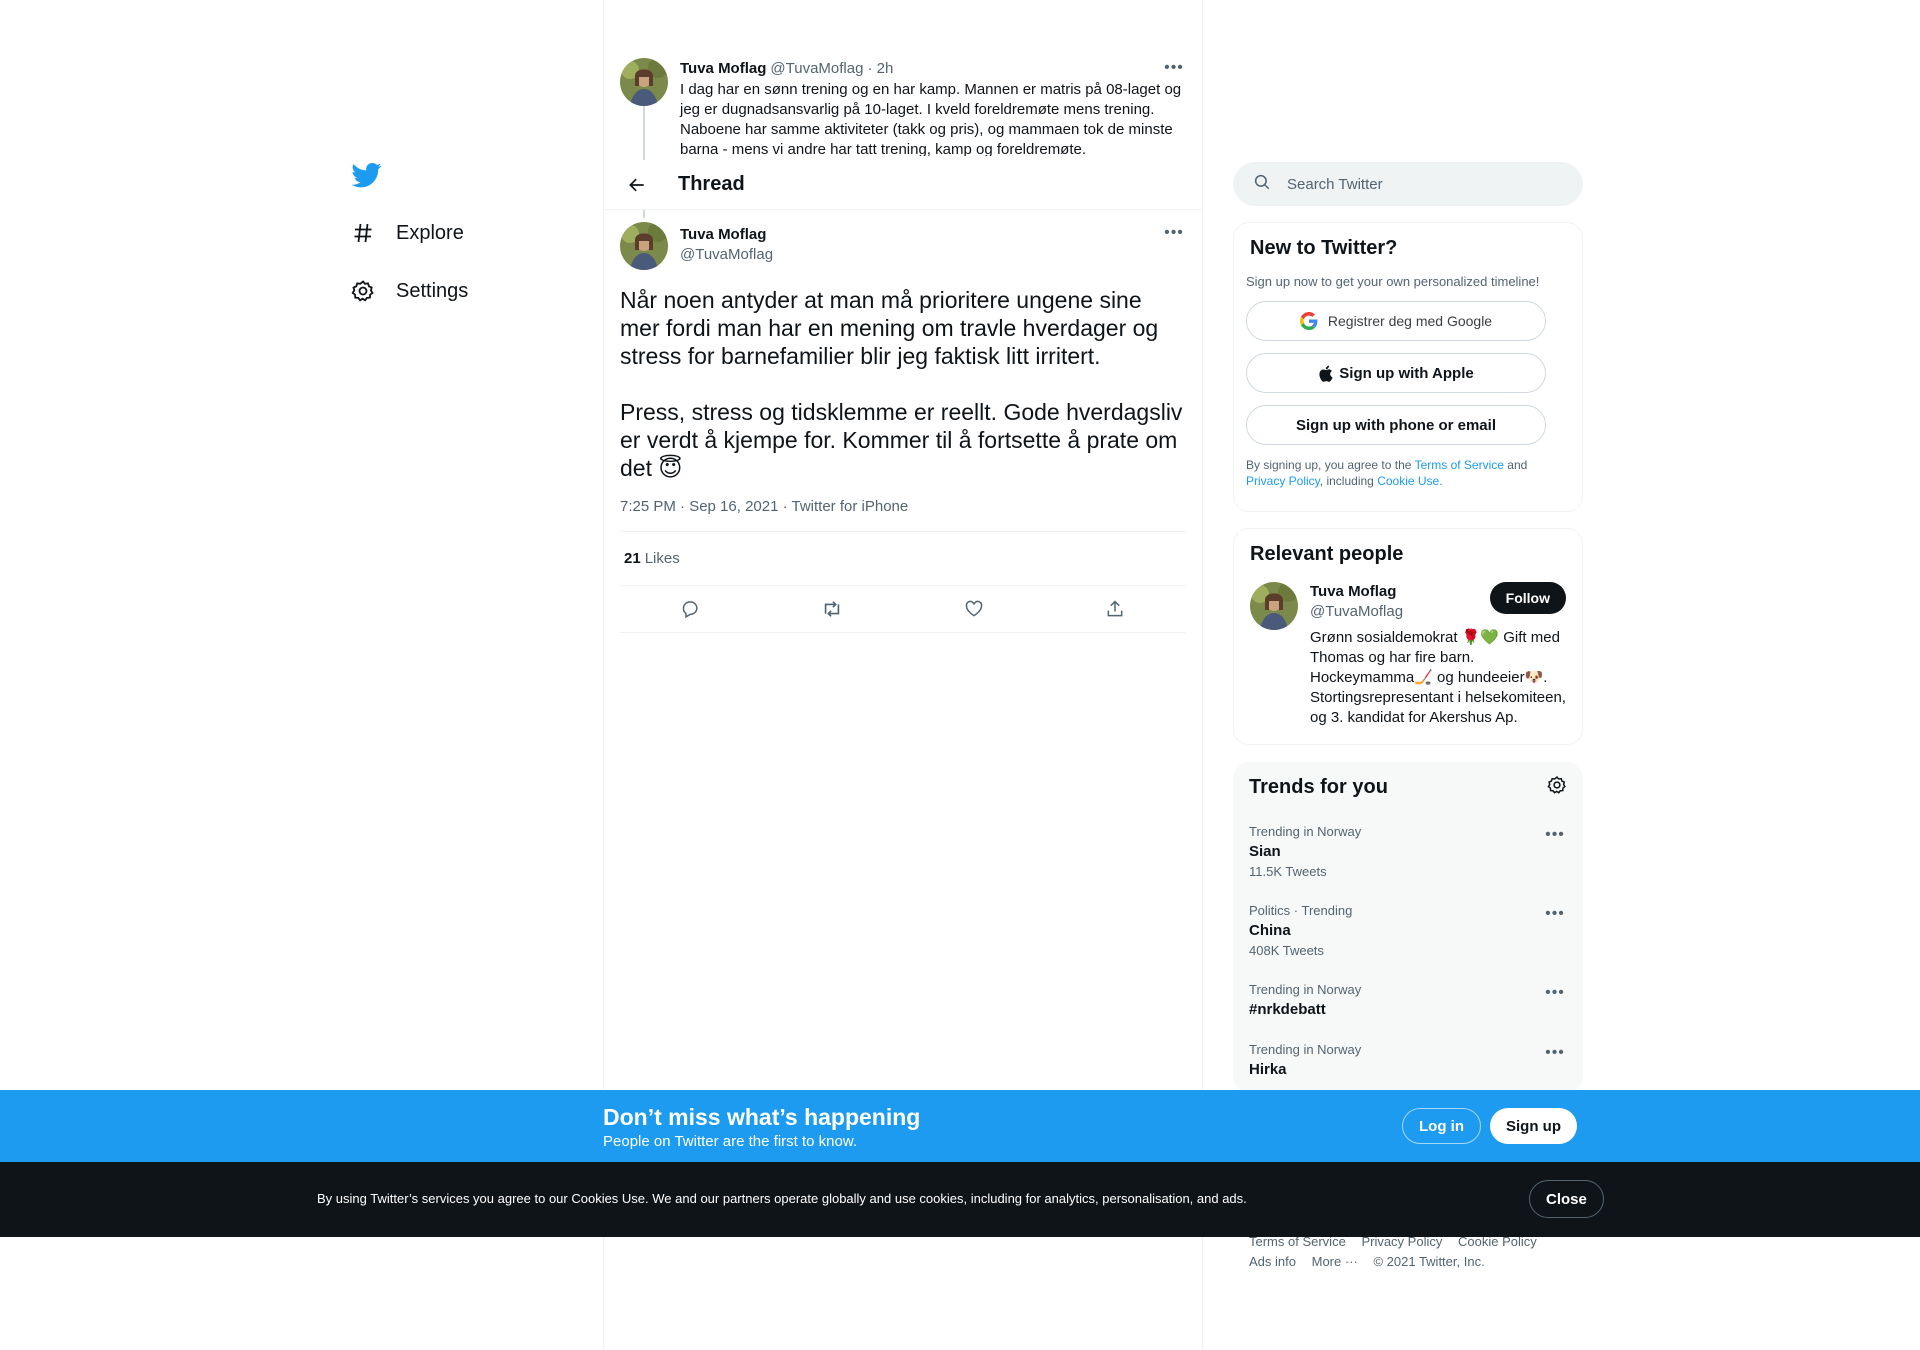 This screenshot has height=1350, width=1920. Describe the element at coordinates (1410, 321) in the screenshot. I see `google-signup-label: Registrer deg med Google` at that location.